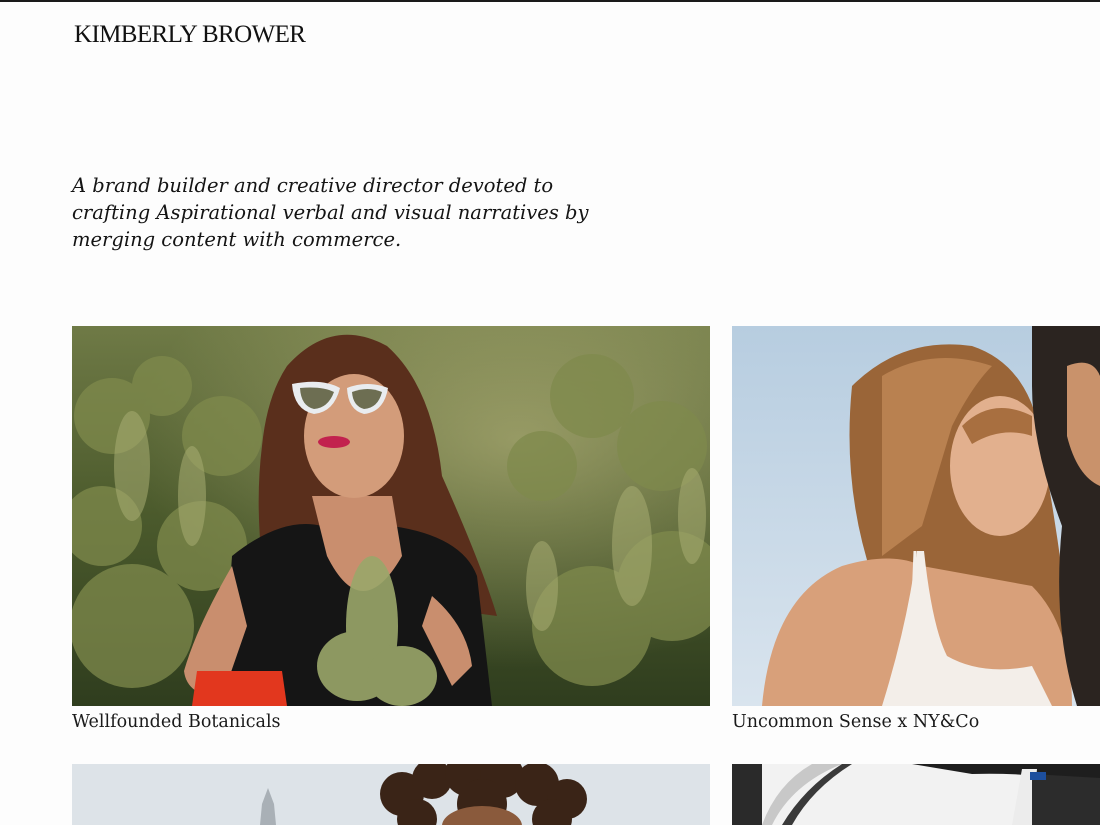 This screenshot has height=825, width=1100. What do you see at coordinates (550, 1) in the screenshot?
I see `top-border` at bounding box center [550, 1].